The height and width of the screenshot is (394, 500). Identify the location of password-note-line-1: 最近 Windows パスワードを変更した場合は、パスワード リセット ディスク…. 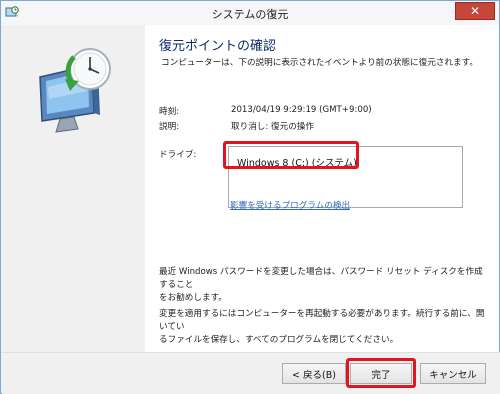
(321, 278).